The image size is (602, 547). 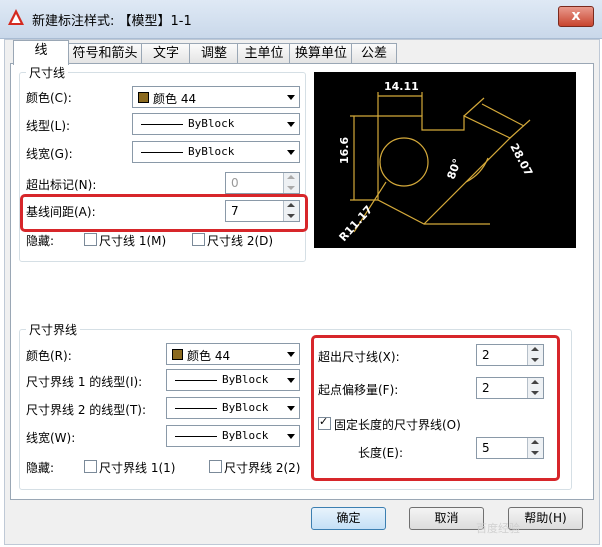 What do you see at coordinates (105, 53) in the screenshot?
I see `tab-symbols-arrows: 符号和箭头` at bounding box center [105, 53].